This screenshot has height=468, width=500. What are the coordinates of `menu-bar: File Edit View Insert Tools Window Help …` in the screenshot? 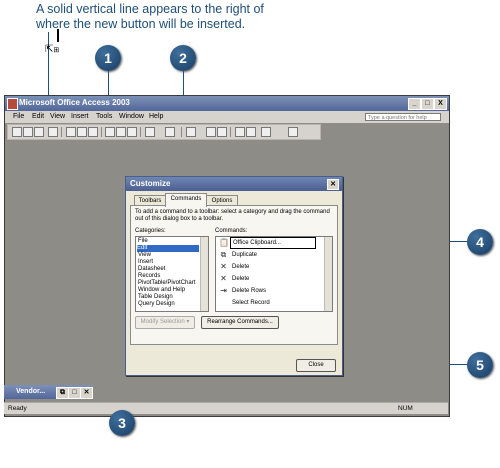 It's located at (227, 117).